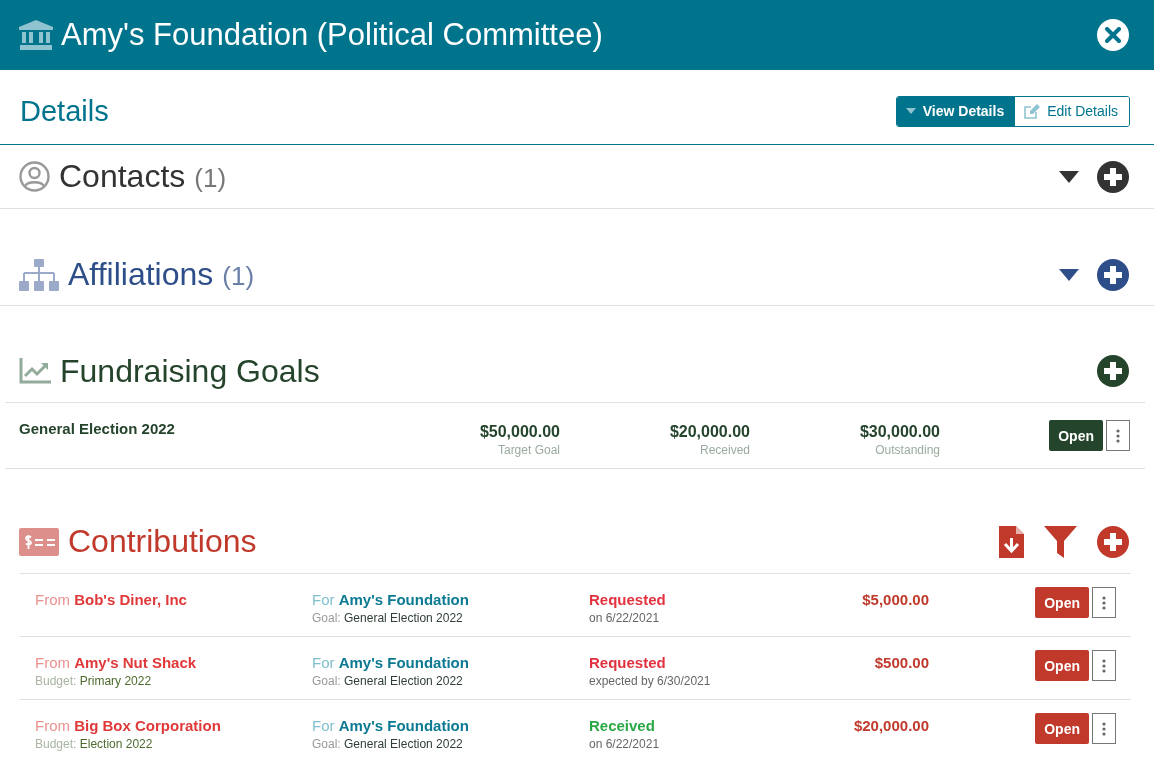  Describe the element at coordinates (901, 662) in the screenshot. I see `contribution-amount: $500.00` at that location.